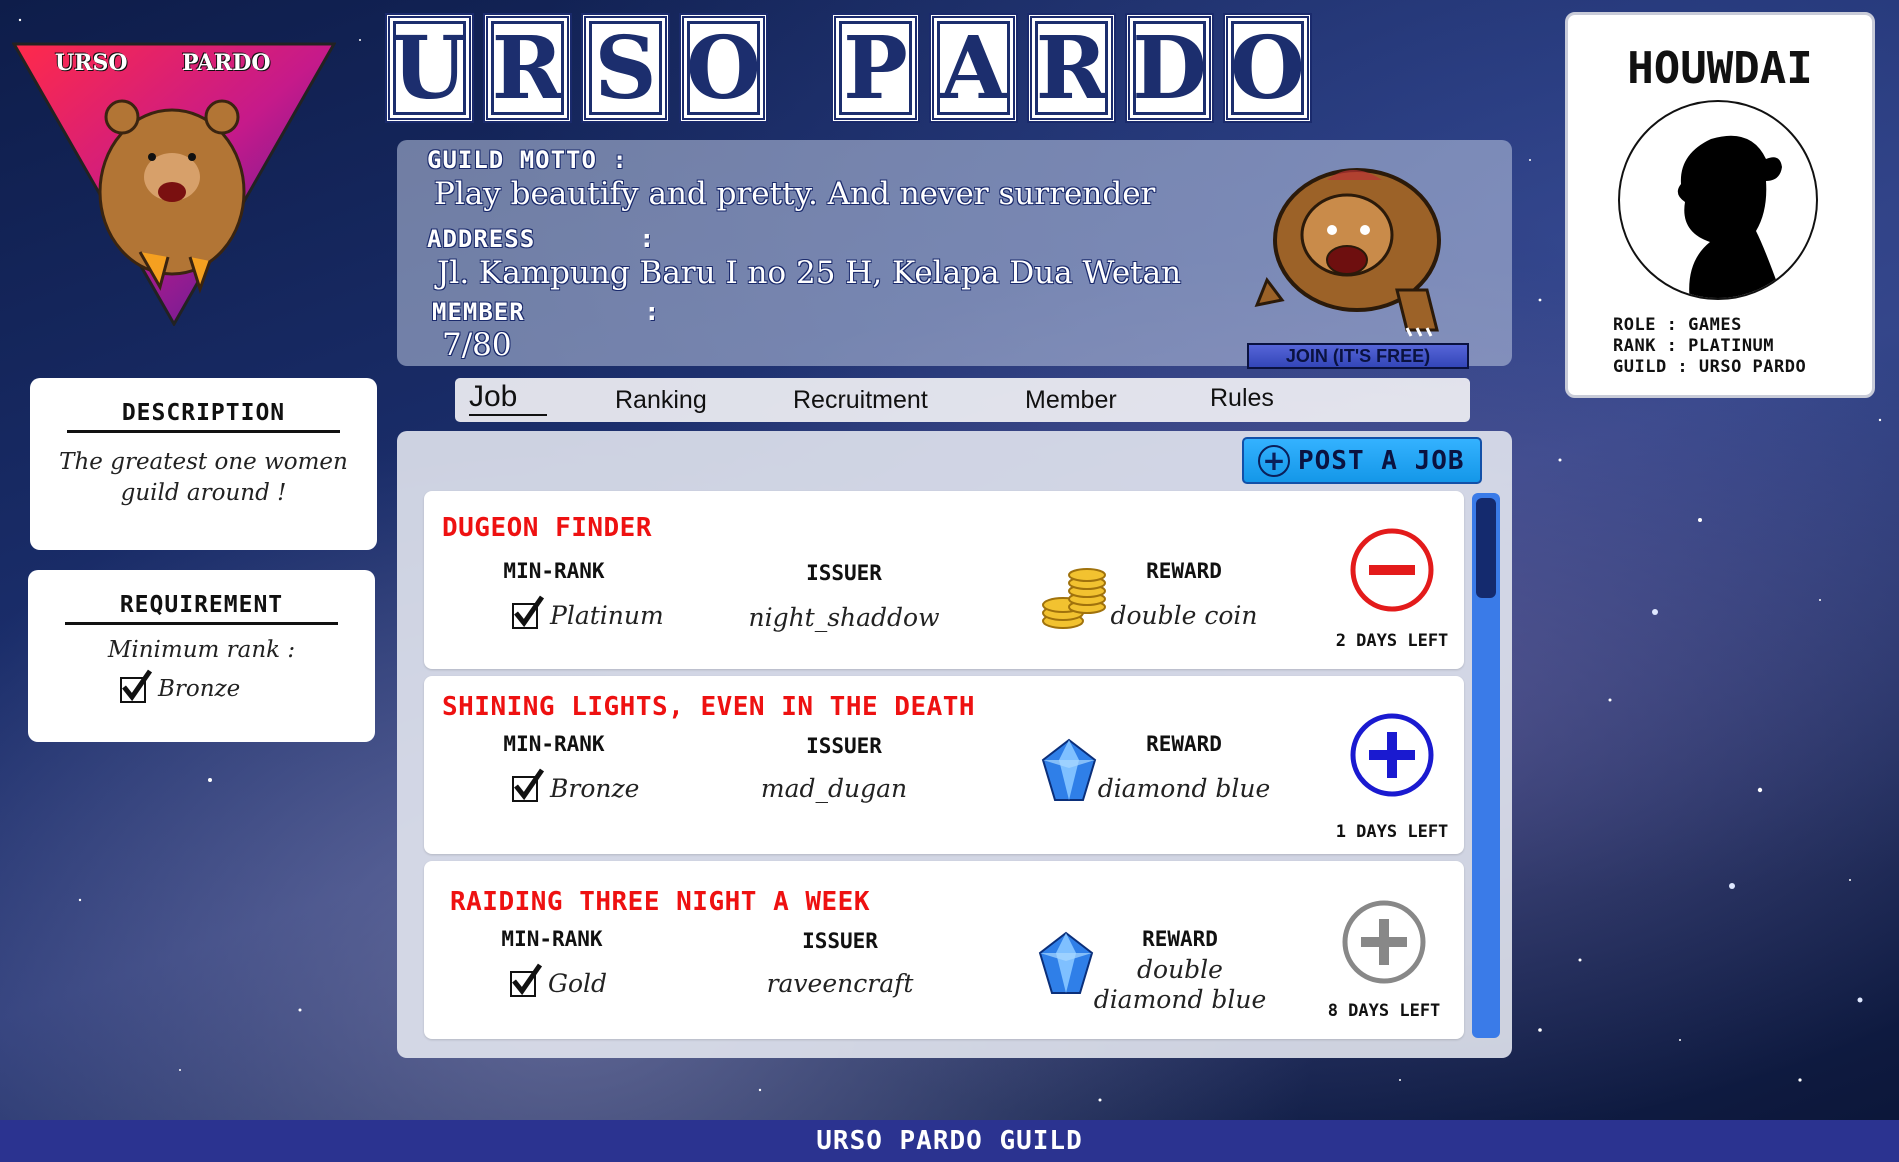 The image size is (1899, 1162). Describe the element at coordinates (91, 63) in the screenshot. I see `logo-text-urso: URSO` at that location.